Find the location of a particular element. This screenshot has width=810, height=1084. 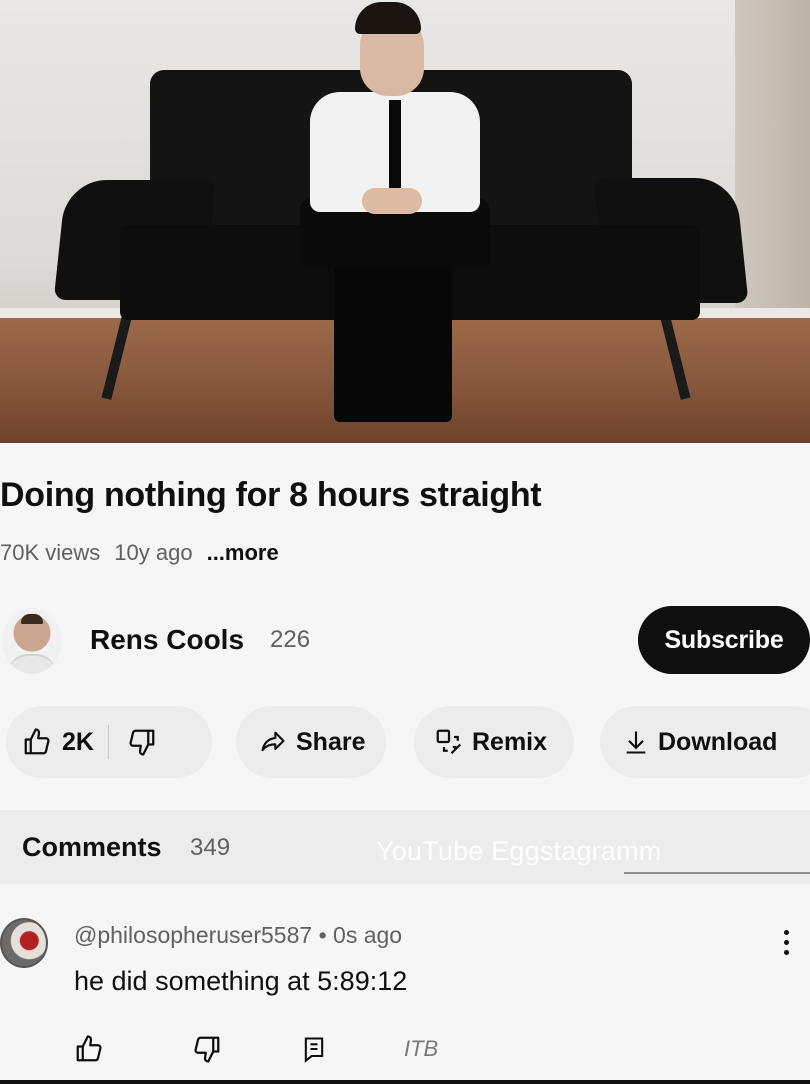

subscribe-button: Subscribe is located at coordinates (724, 640).